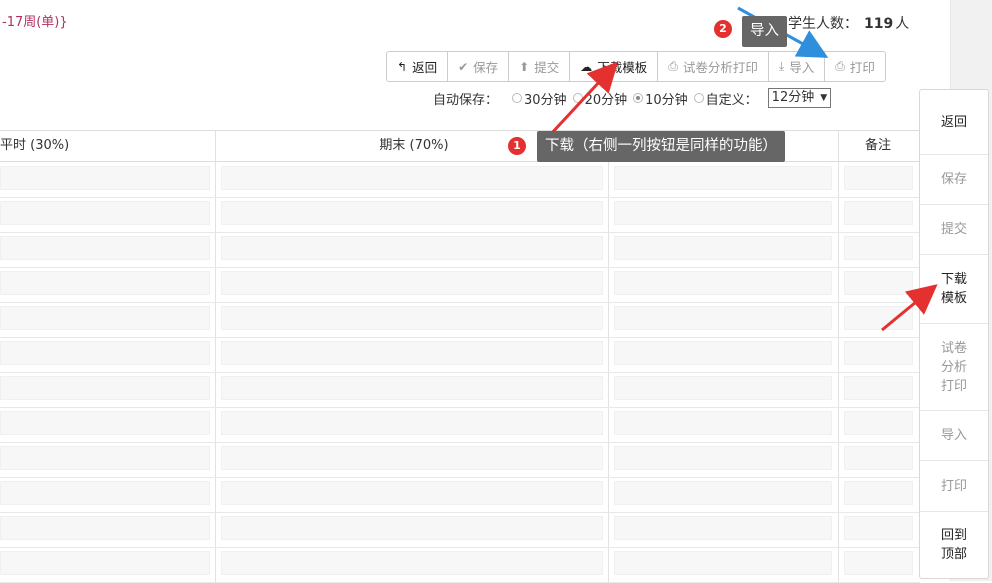  Describe the element at coordinates (954, 436) in the screenshot. I see `side-import-button: 导入` at that location.